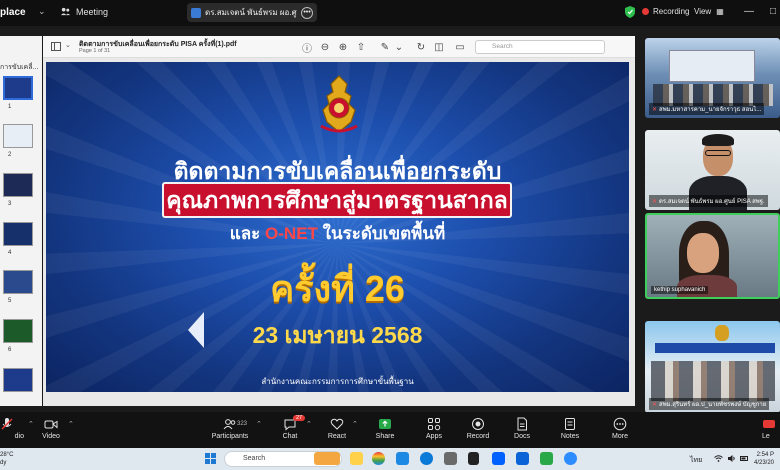 The image size is (780, 470). I want to click on share-screen-button: Share, so click(385, 431).